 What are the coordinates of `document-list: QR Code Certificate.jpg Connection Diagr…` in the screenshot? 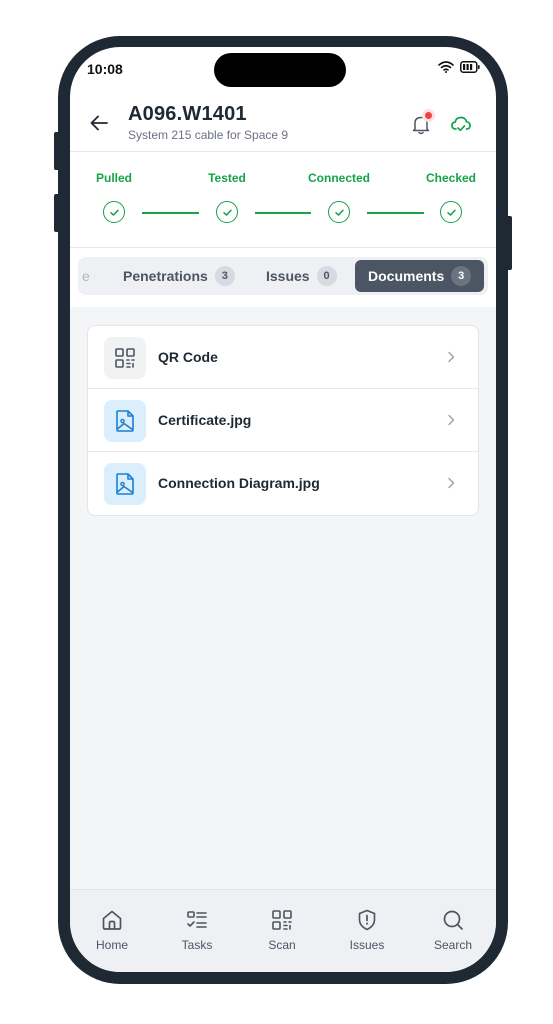 It's located at (283, 420).